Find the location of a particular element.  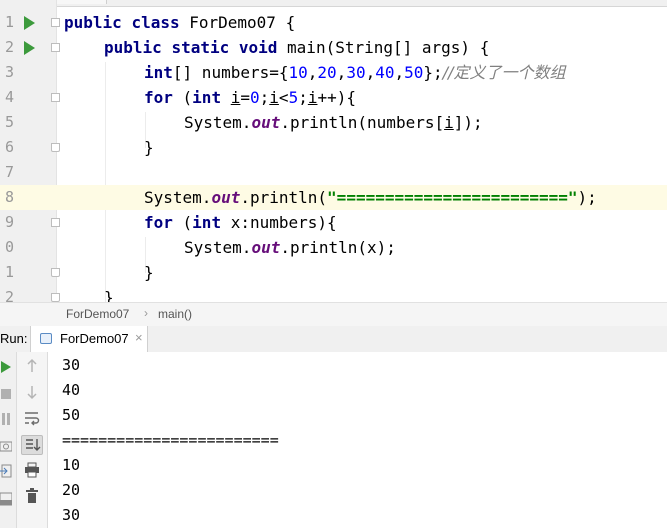

console-toolbar is located at coordinates (32, 440).